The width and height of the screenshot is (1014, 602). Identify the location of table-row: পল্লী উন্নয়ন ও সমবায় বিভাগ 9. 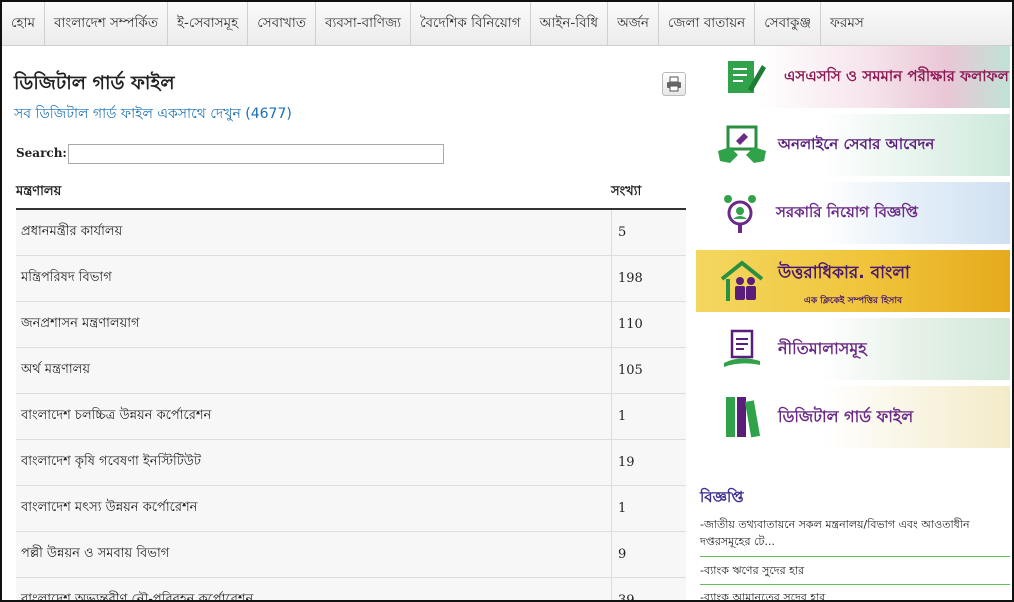
(351, 555).